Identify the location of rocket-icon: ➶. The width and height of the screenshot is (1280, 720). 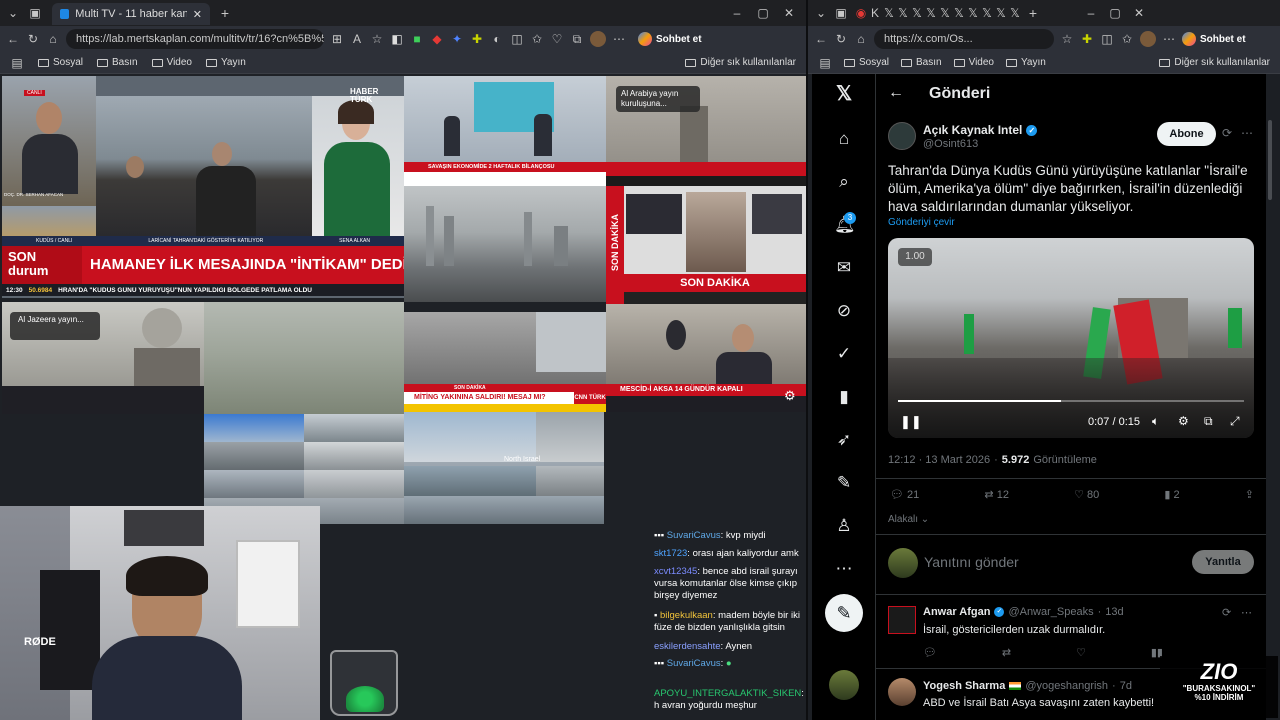
(844, 440).